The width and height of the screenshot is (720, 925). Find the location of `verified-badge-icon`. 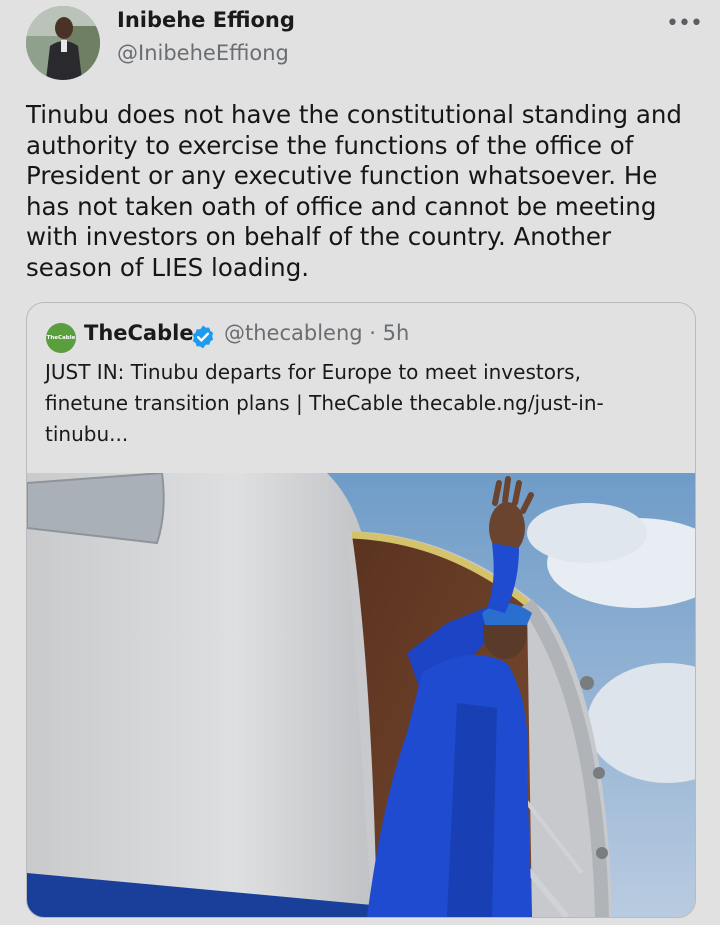

verified-badge-icon is located at coordinates (203, 337).